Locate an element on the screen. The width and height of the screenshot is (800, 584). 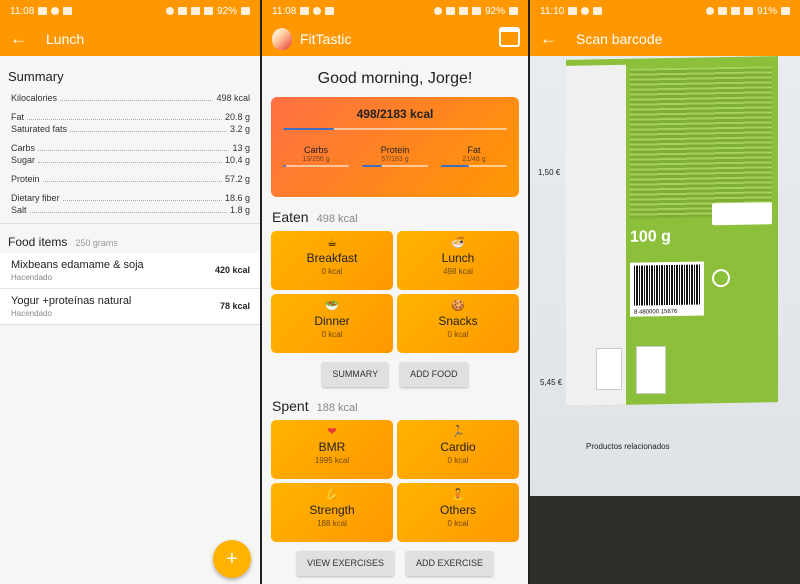
nutrition-label is located at coordinates (701, 142).